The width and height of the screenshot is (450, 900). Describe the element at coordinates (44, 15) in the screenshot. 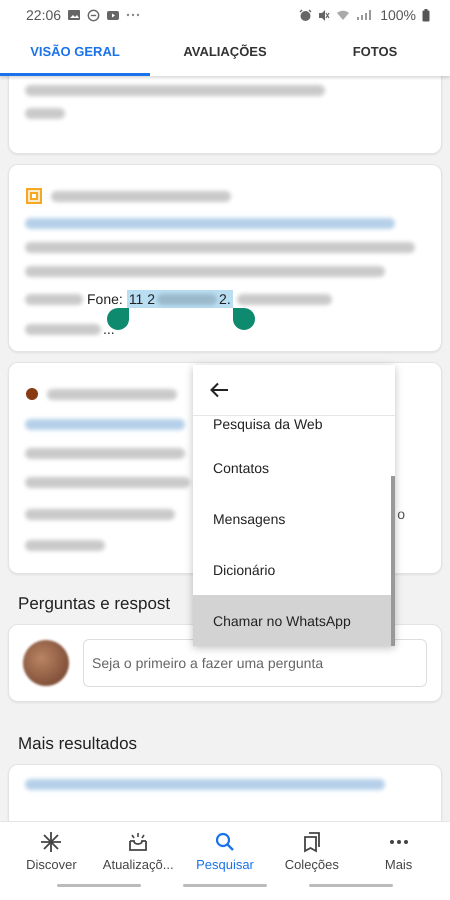

I see `clock-text: 22:06` at that location.